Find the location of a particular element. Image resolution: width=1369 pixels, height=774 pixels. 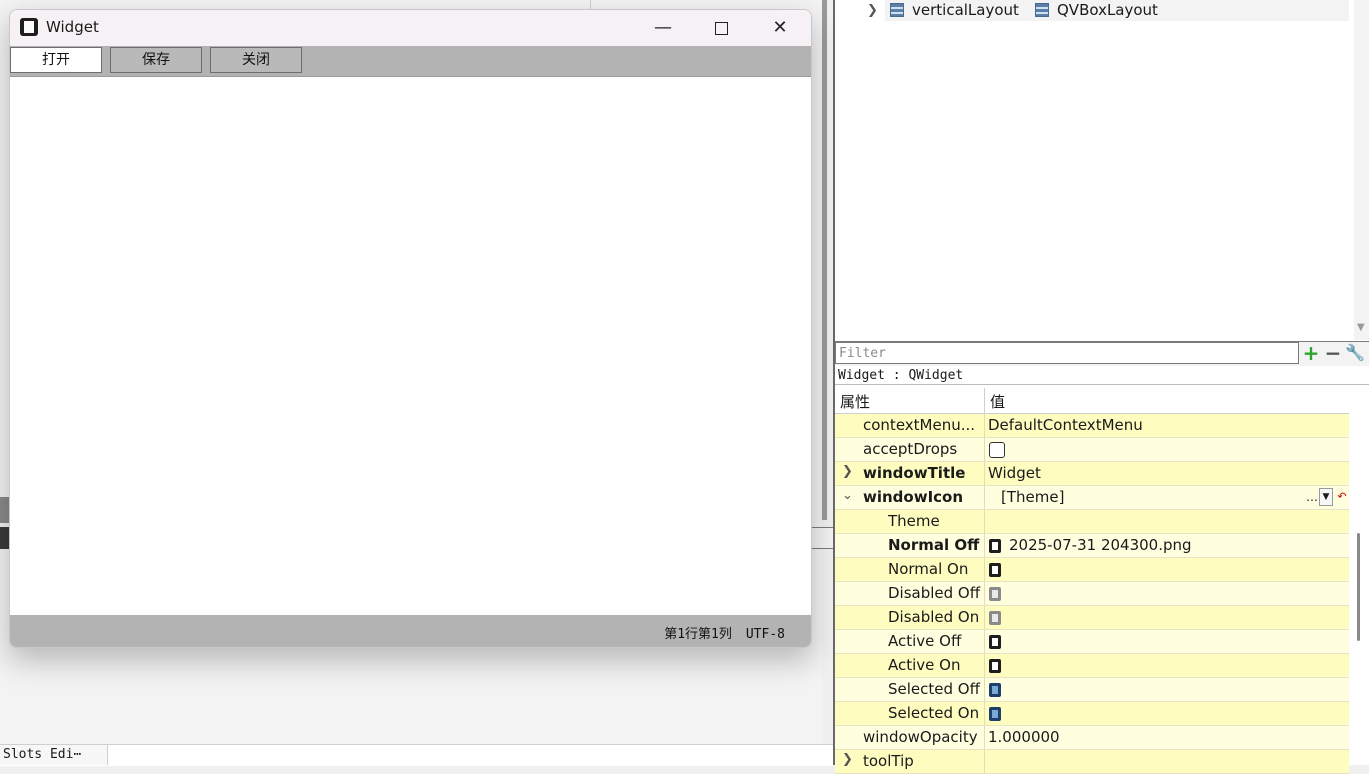

property-row: Disabled Off is located at coordinates (1092, 594).